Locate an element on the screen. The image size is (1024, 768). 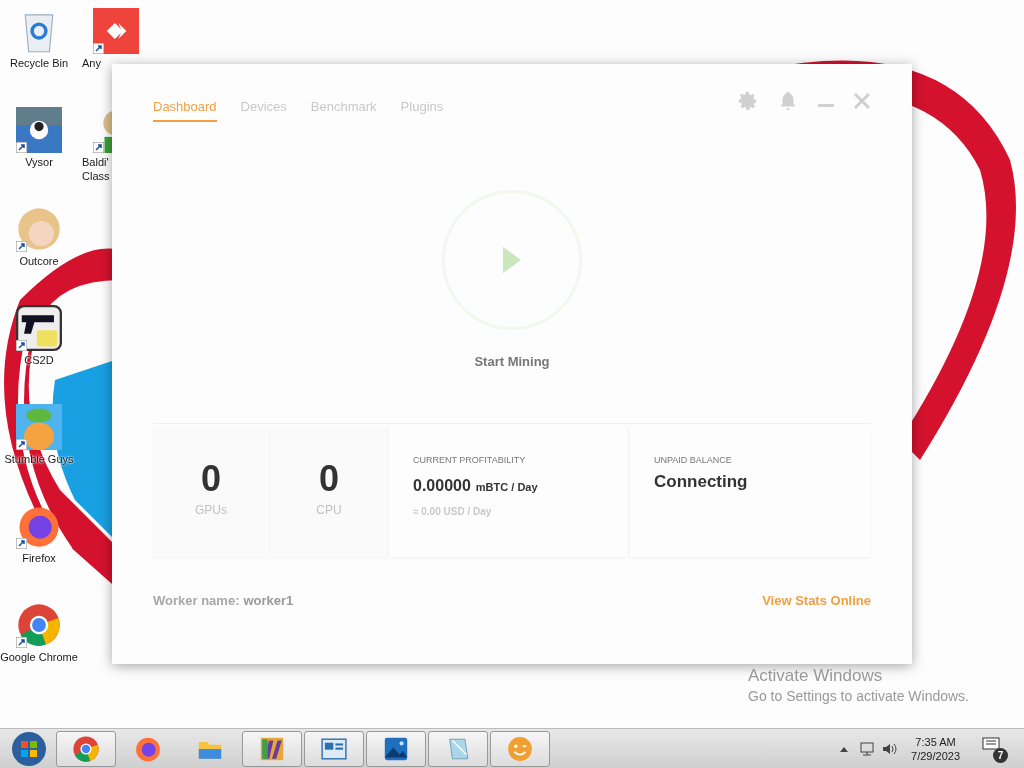
stat-label: GPUs is located at coordinates (211, 510).